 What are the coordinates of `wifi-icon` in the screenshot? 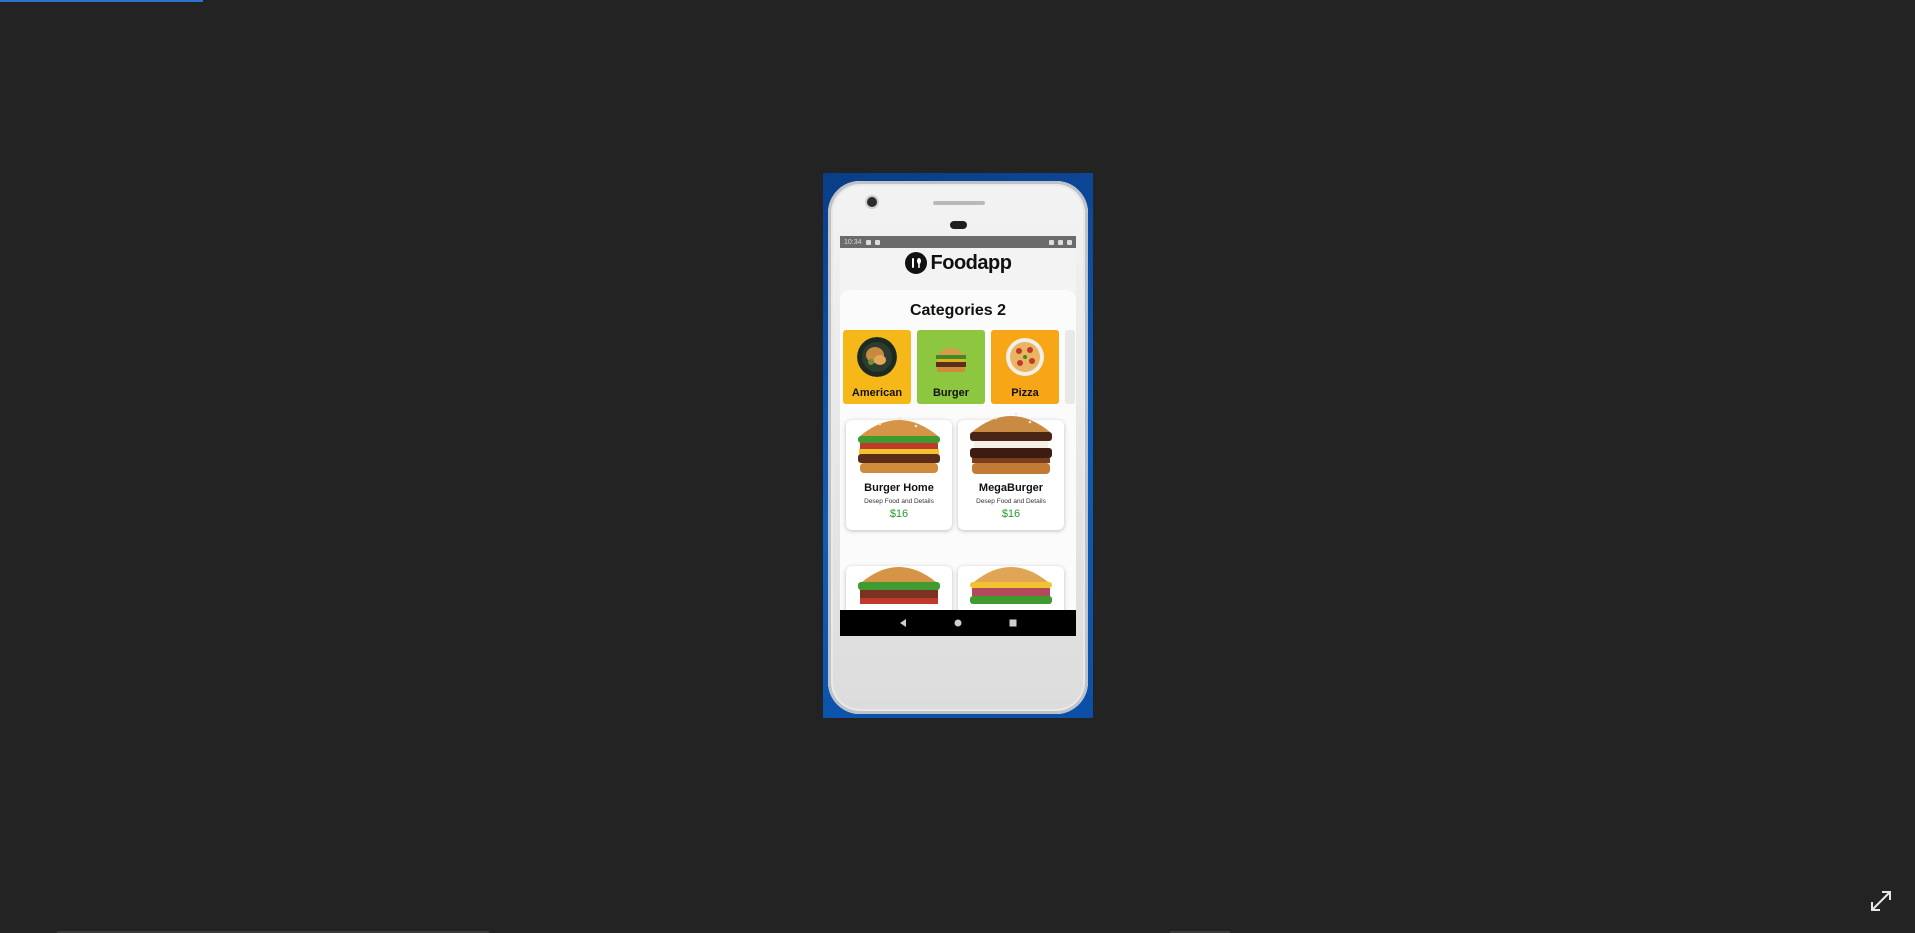 It's located at (1051, 242).